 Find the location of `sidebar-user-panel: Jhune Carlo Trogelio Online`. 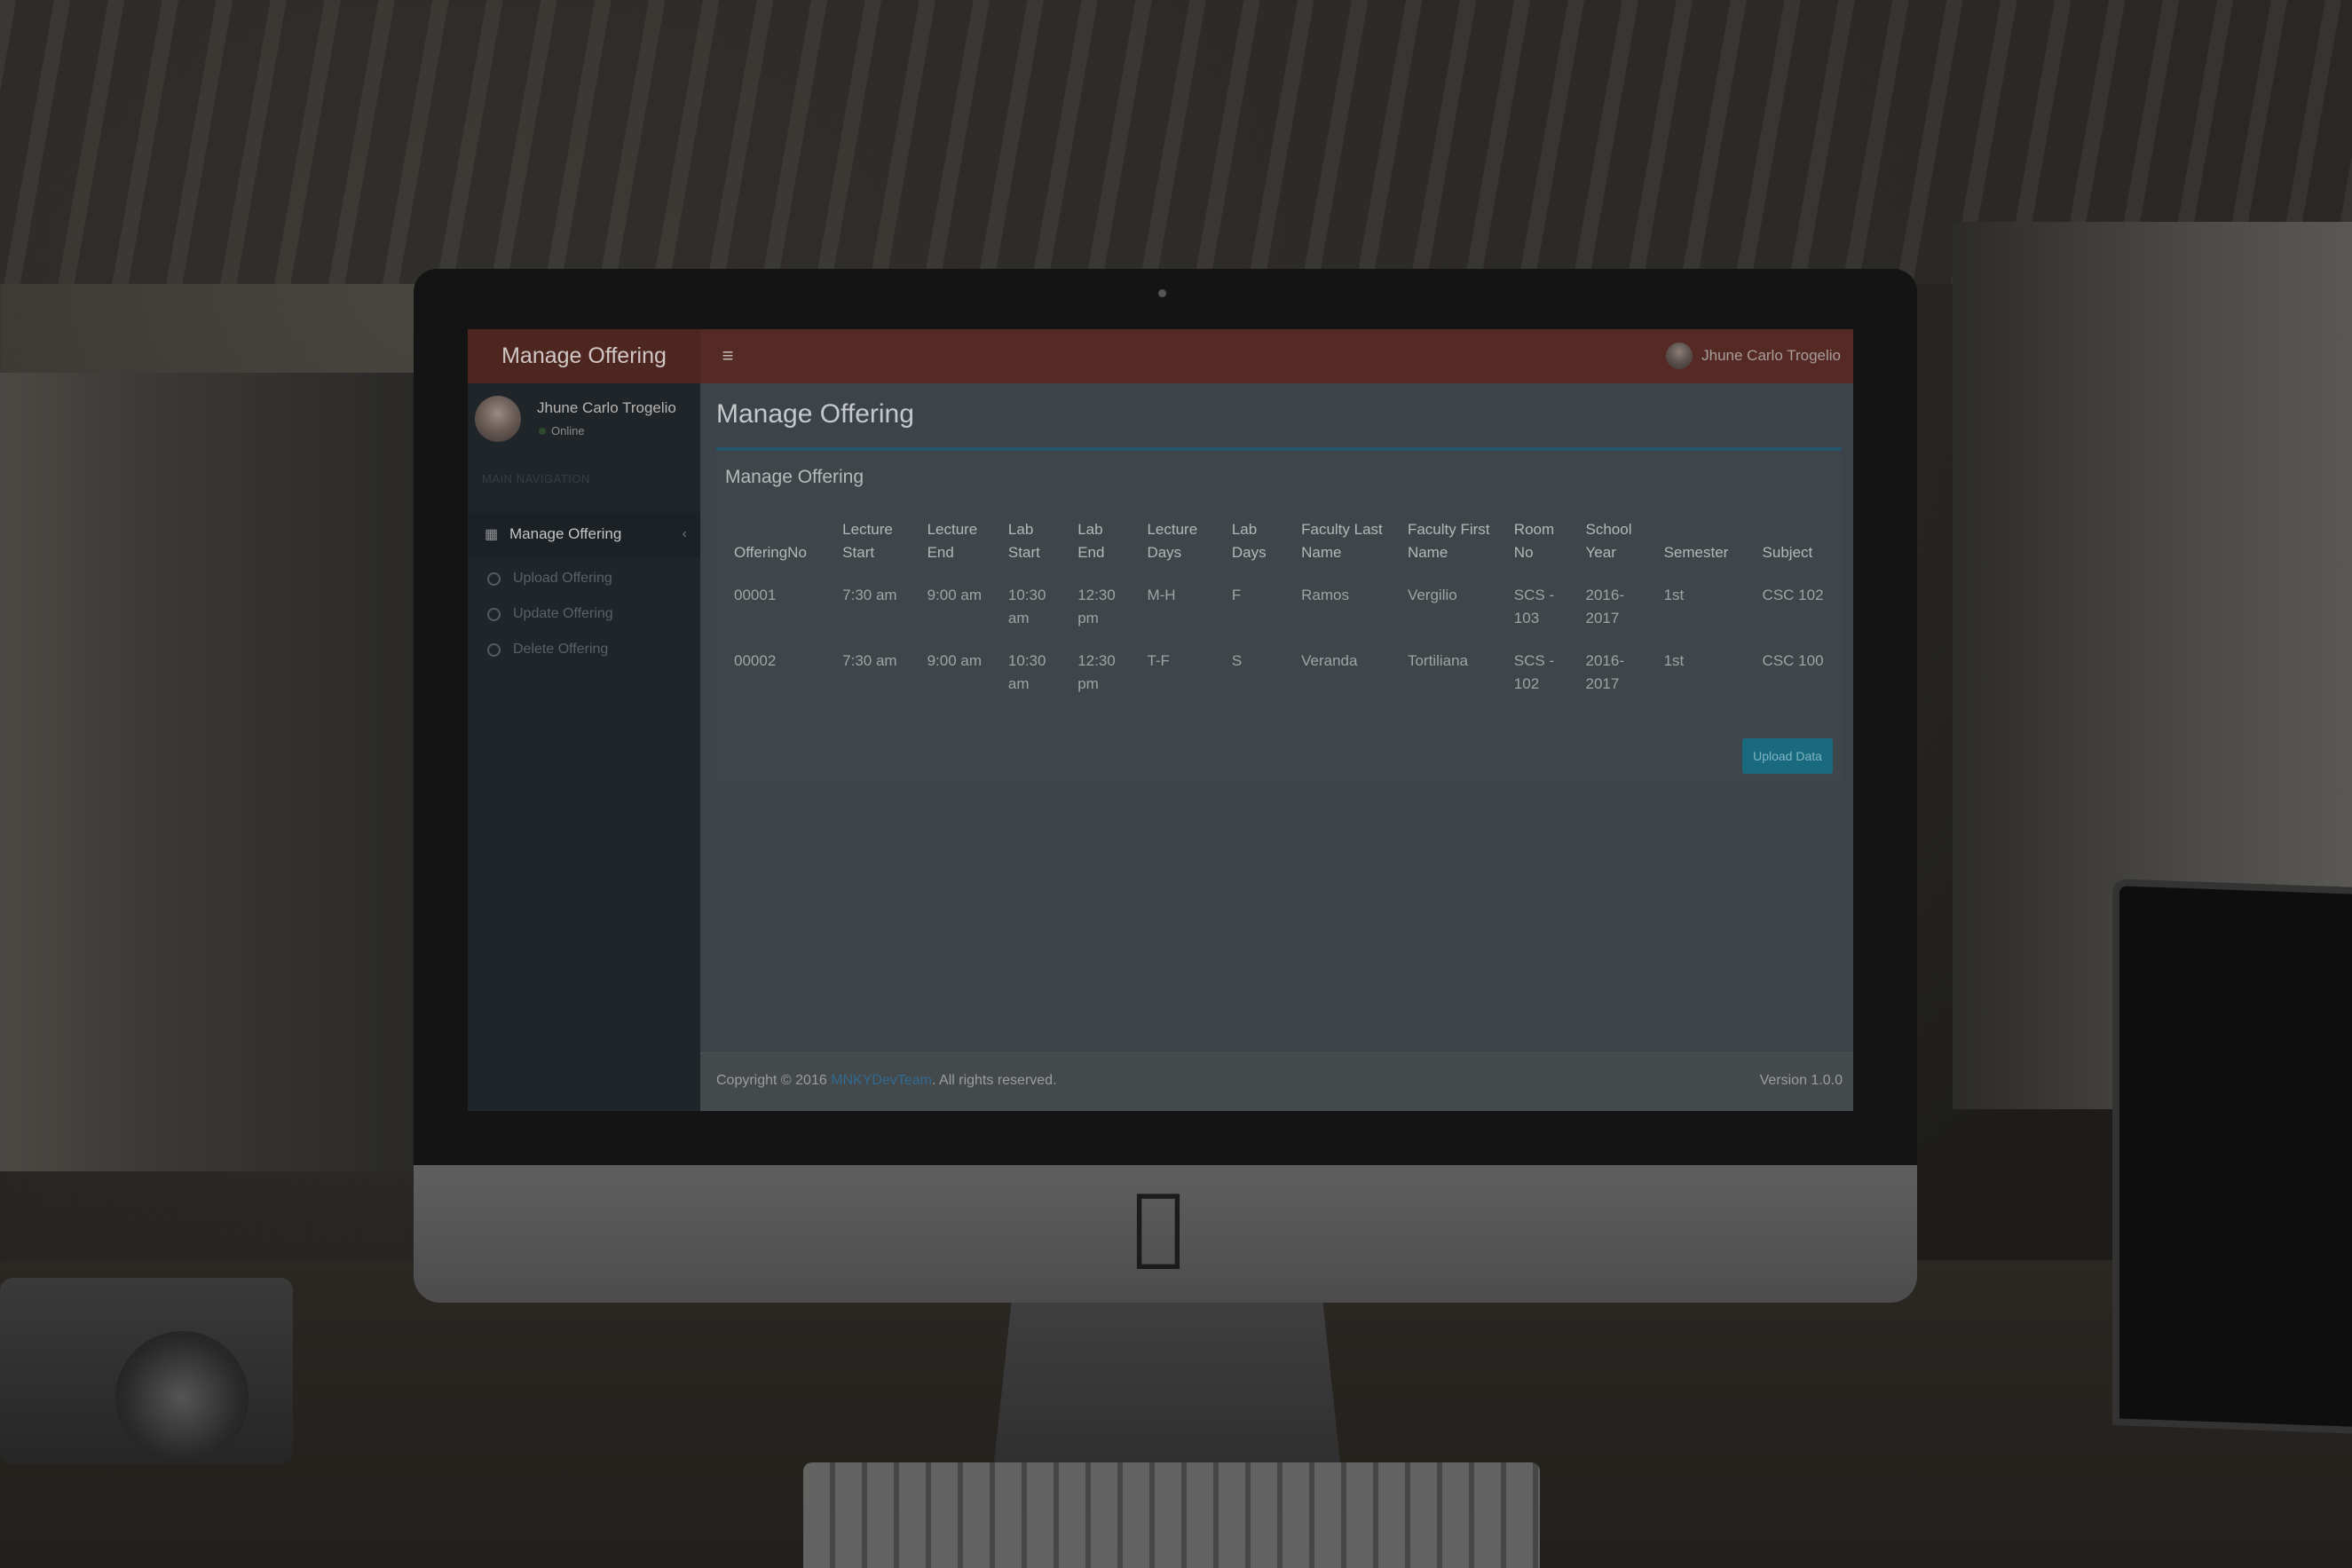

sidebar-user-panel: Jhune Carlo Trogelio Online is located at coordinates (584, 423).